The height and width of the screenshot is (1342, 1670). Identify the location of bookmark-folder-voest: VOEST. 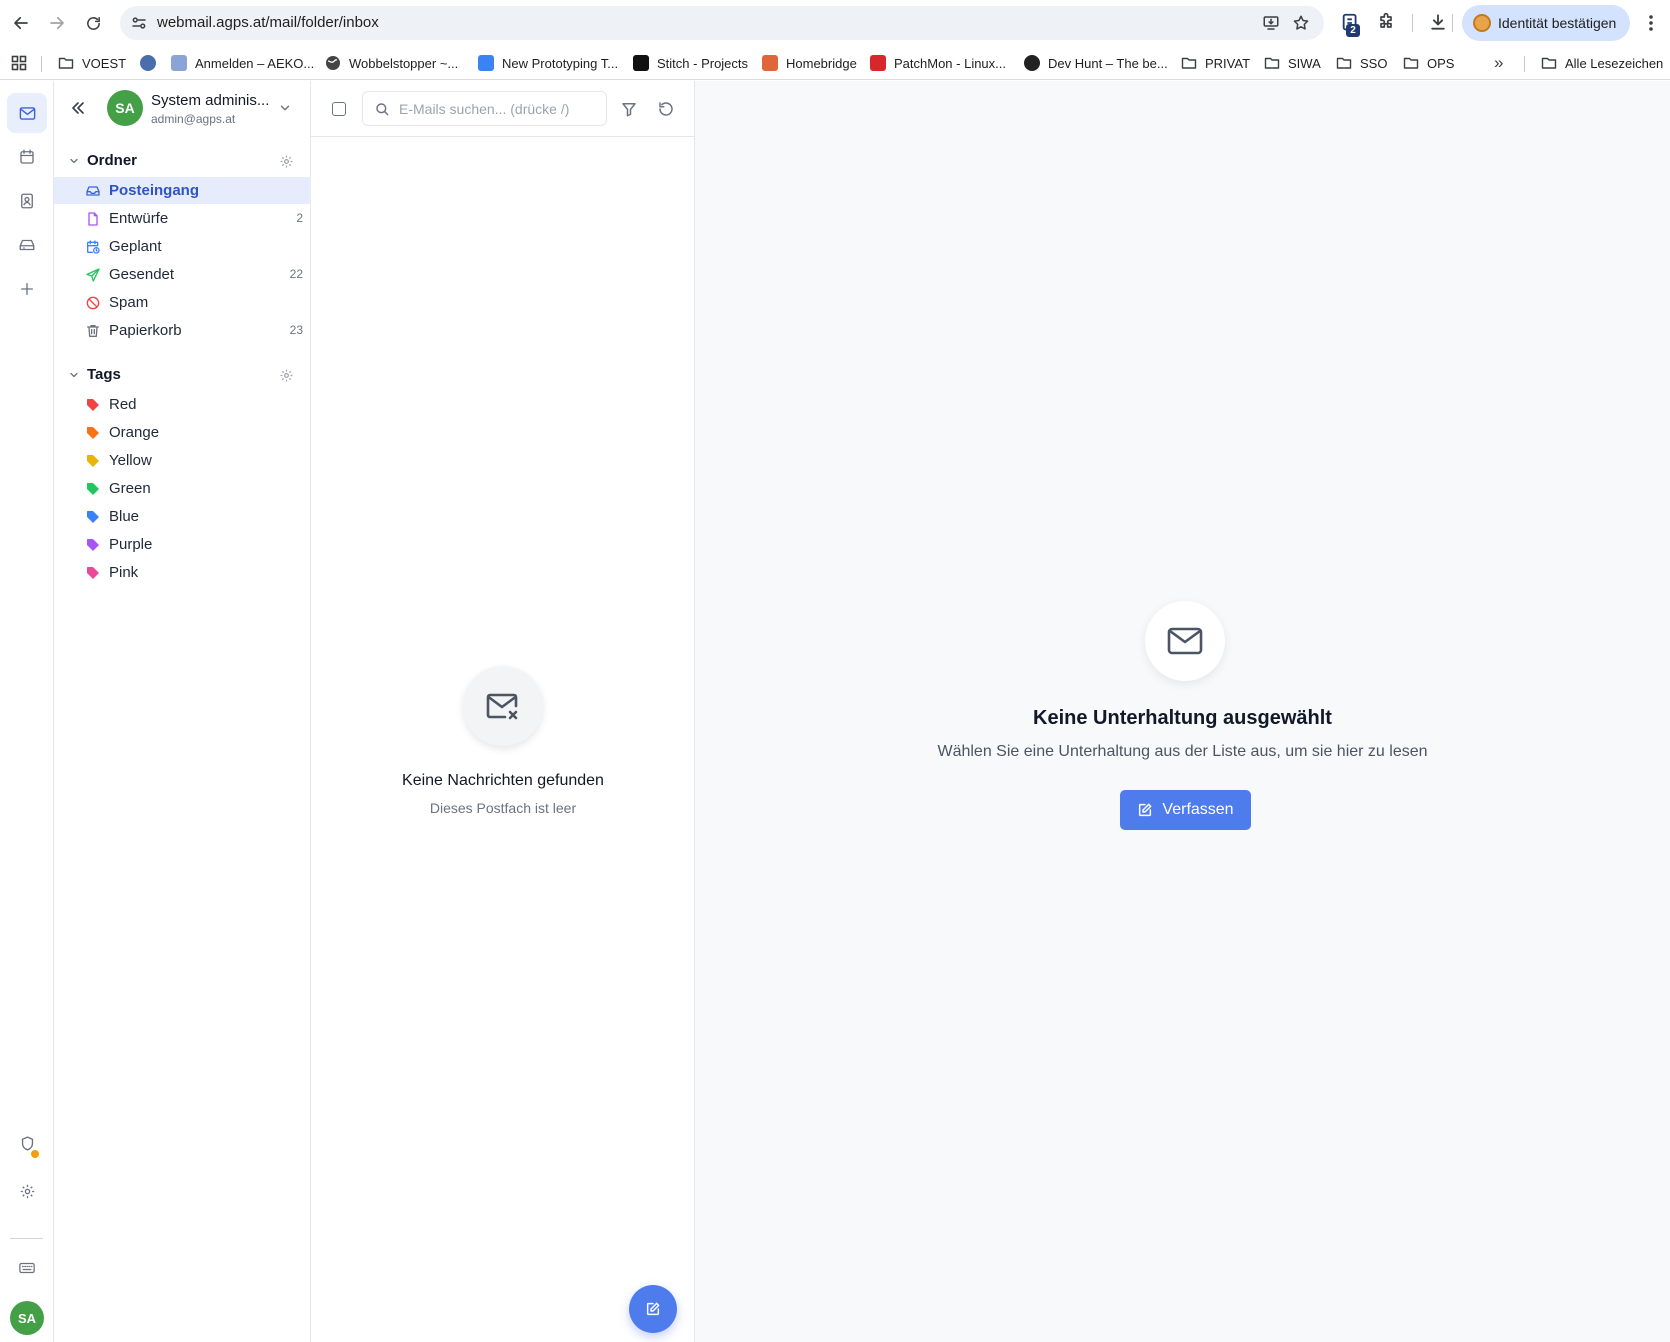
(92, 63).